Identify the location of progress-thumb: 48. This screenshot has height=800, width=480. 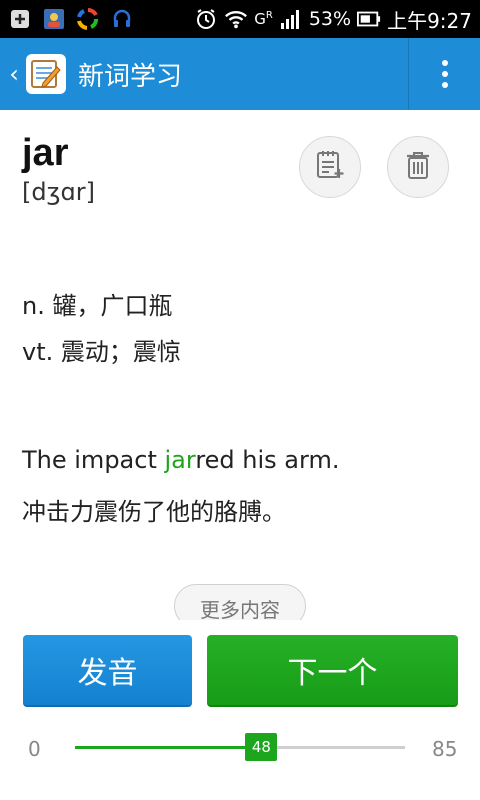
(261, 747).